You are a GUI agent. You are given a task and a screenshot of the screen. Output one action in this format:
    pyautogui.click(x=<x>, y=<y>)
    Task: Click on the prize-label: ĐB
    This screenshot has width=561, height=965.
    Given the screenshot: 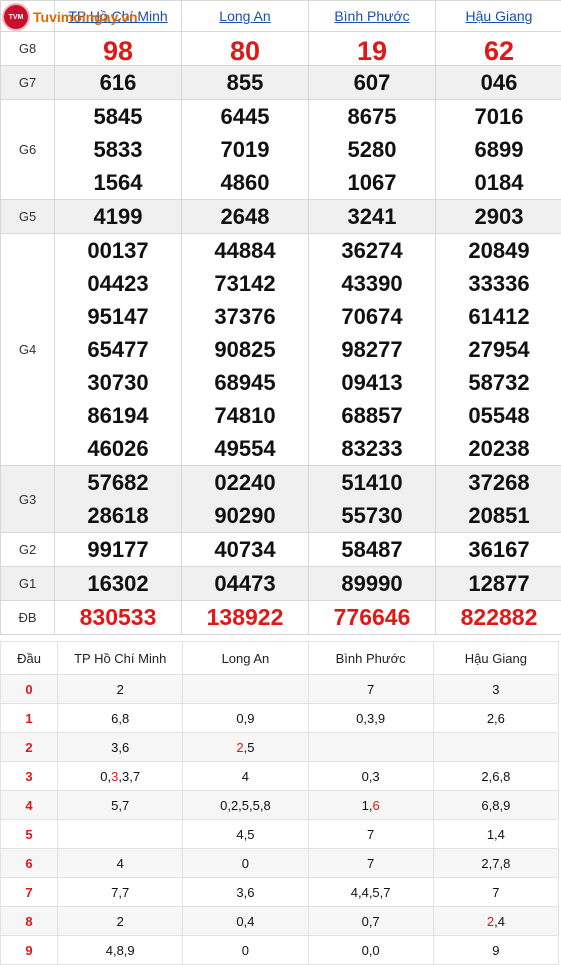 What is the action you would take?
    pyautogui.click(x=28, y=618)
    